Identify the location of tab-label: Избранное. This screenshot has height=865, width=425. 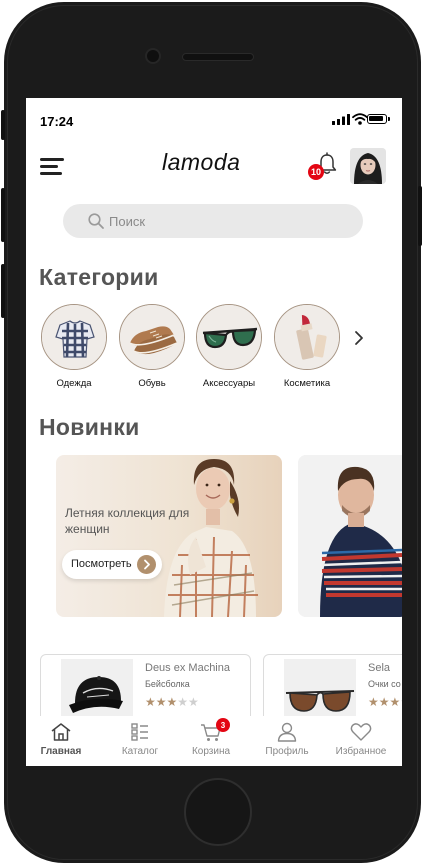
(361, 751).